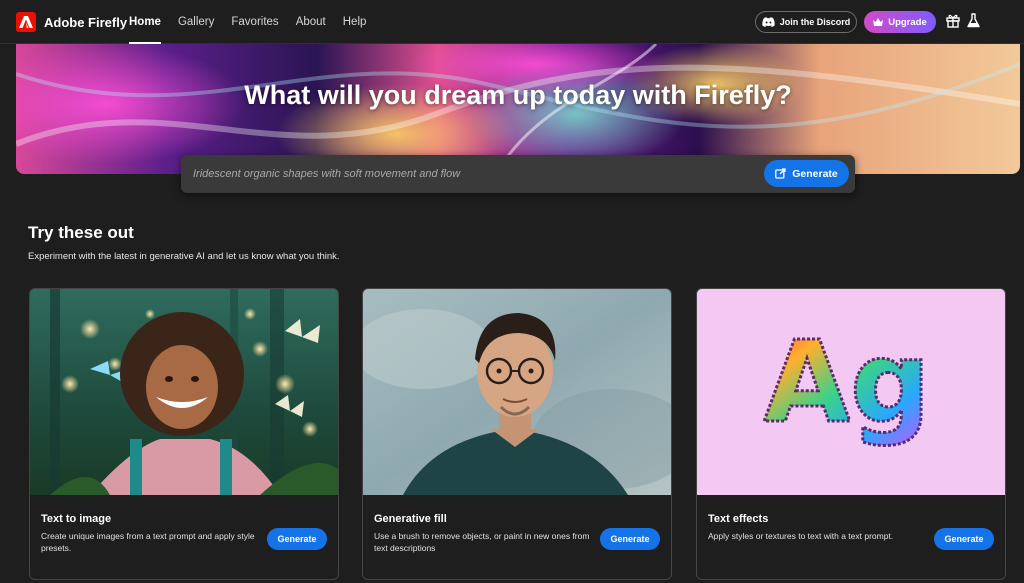  I want to click on flask-icon, so click(973, 20).